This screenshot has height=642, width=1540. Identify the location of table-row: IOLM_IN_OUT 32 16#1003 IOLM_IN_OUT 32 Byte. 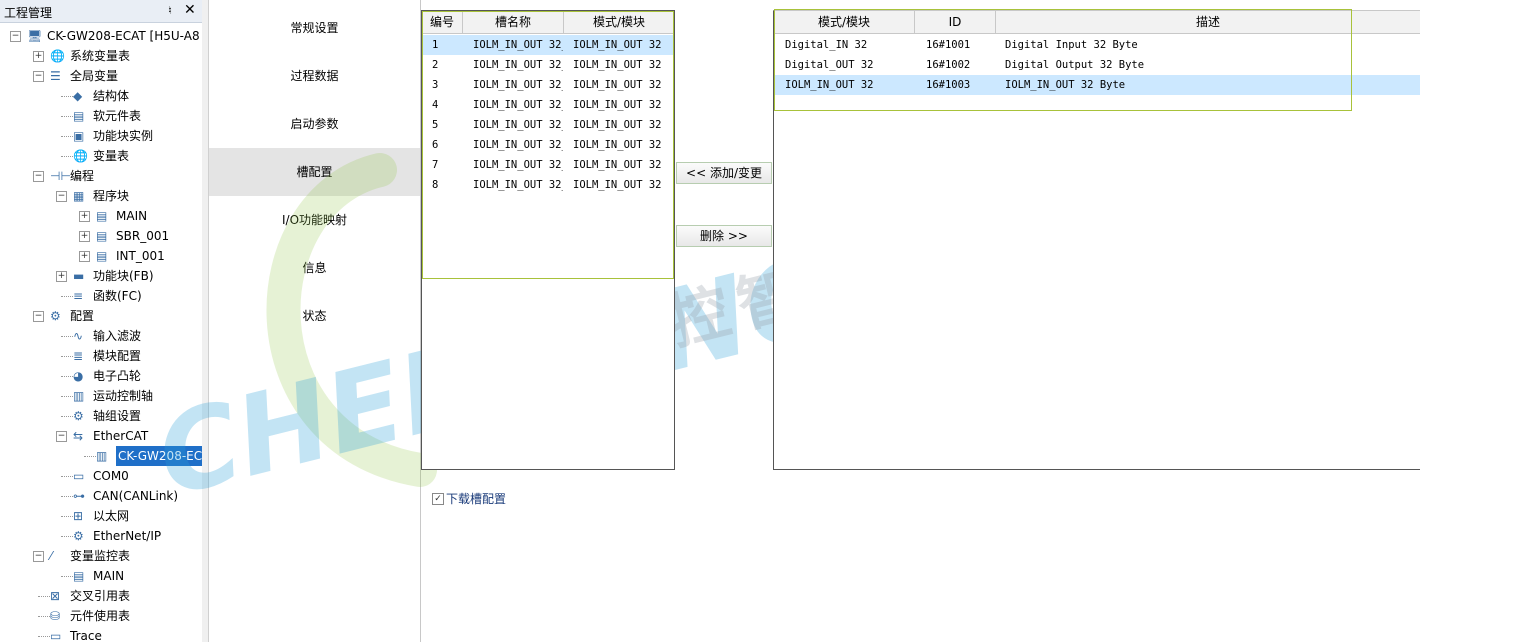
(1097, 85).